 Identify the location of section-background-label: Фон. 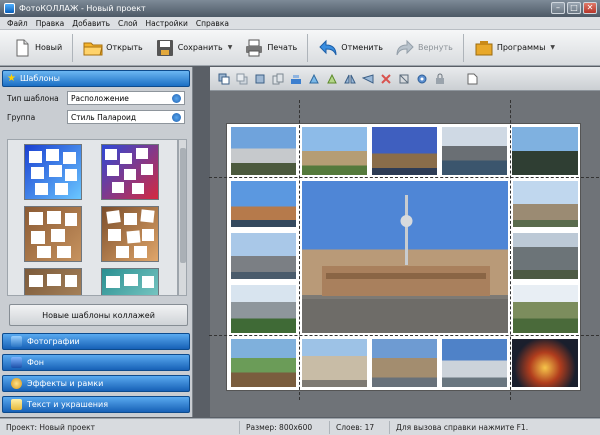
(36, 362).